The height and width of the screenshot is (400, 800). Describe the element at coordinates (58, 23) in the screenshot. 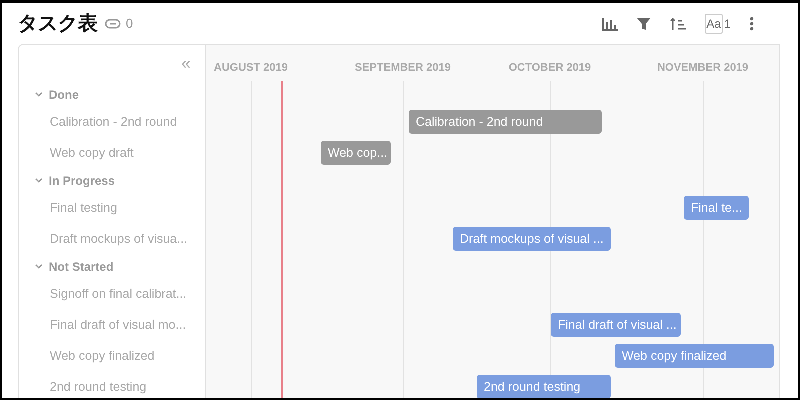

I see `page-title: タスク表` at that location.